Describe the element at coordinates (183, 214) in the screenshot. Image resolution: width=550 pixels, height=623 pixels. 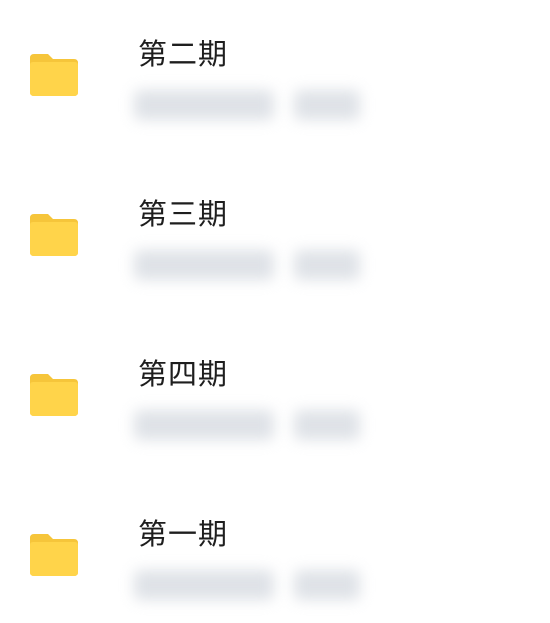
I see `folder-name: 第三期` at that location.